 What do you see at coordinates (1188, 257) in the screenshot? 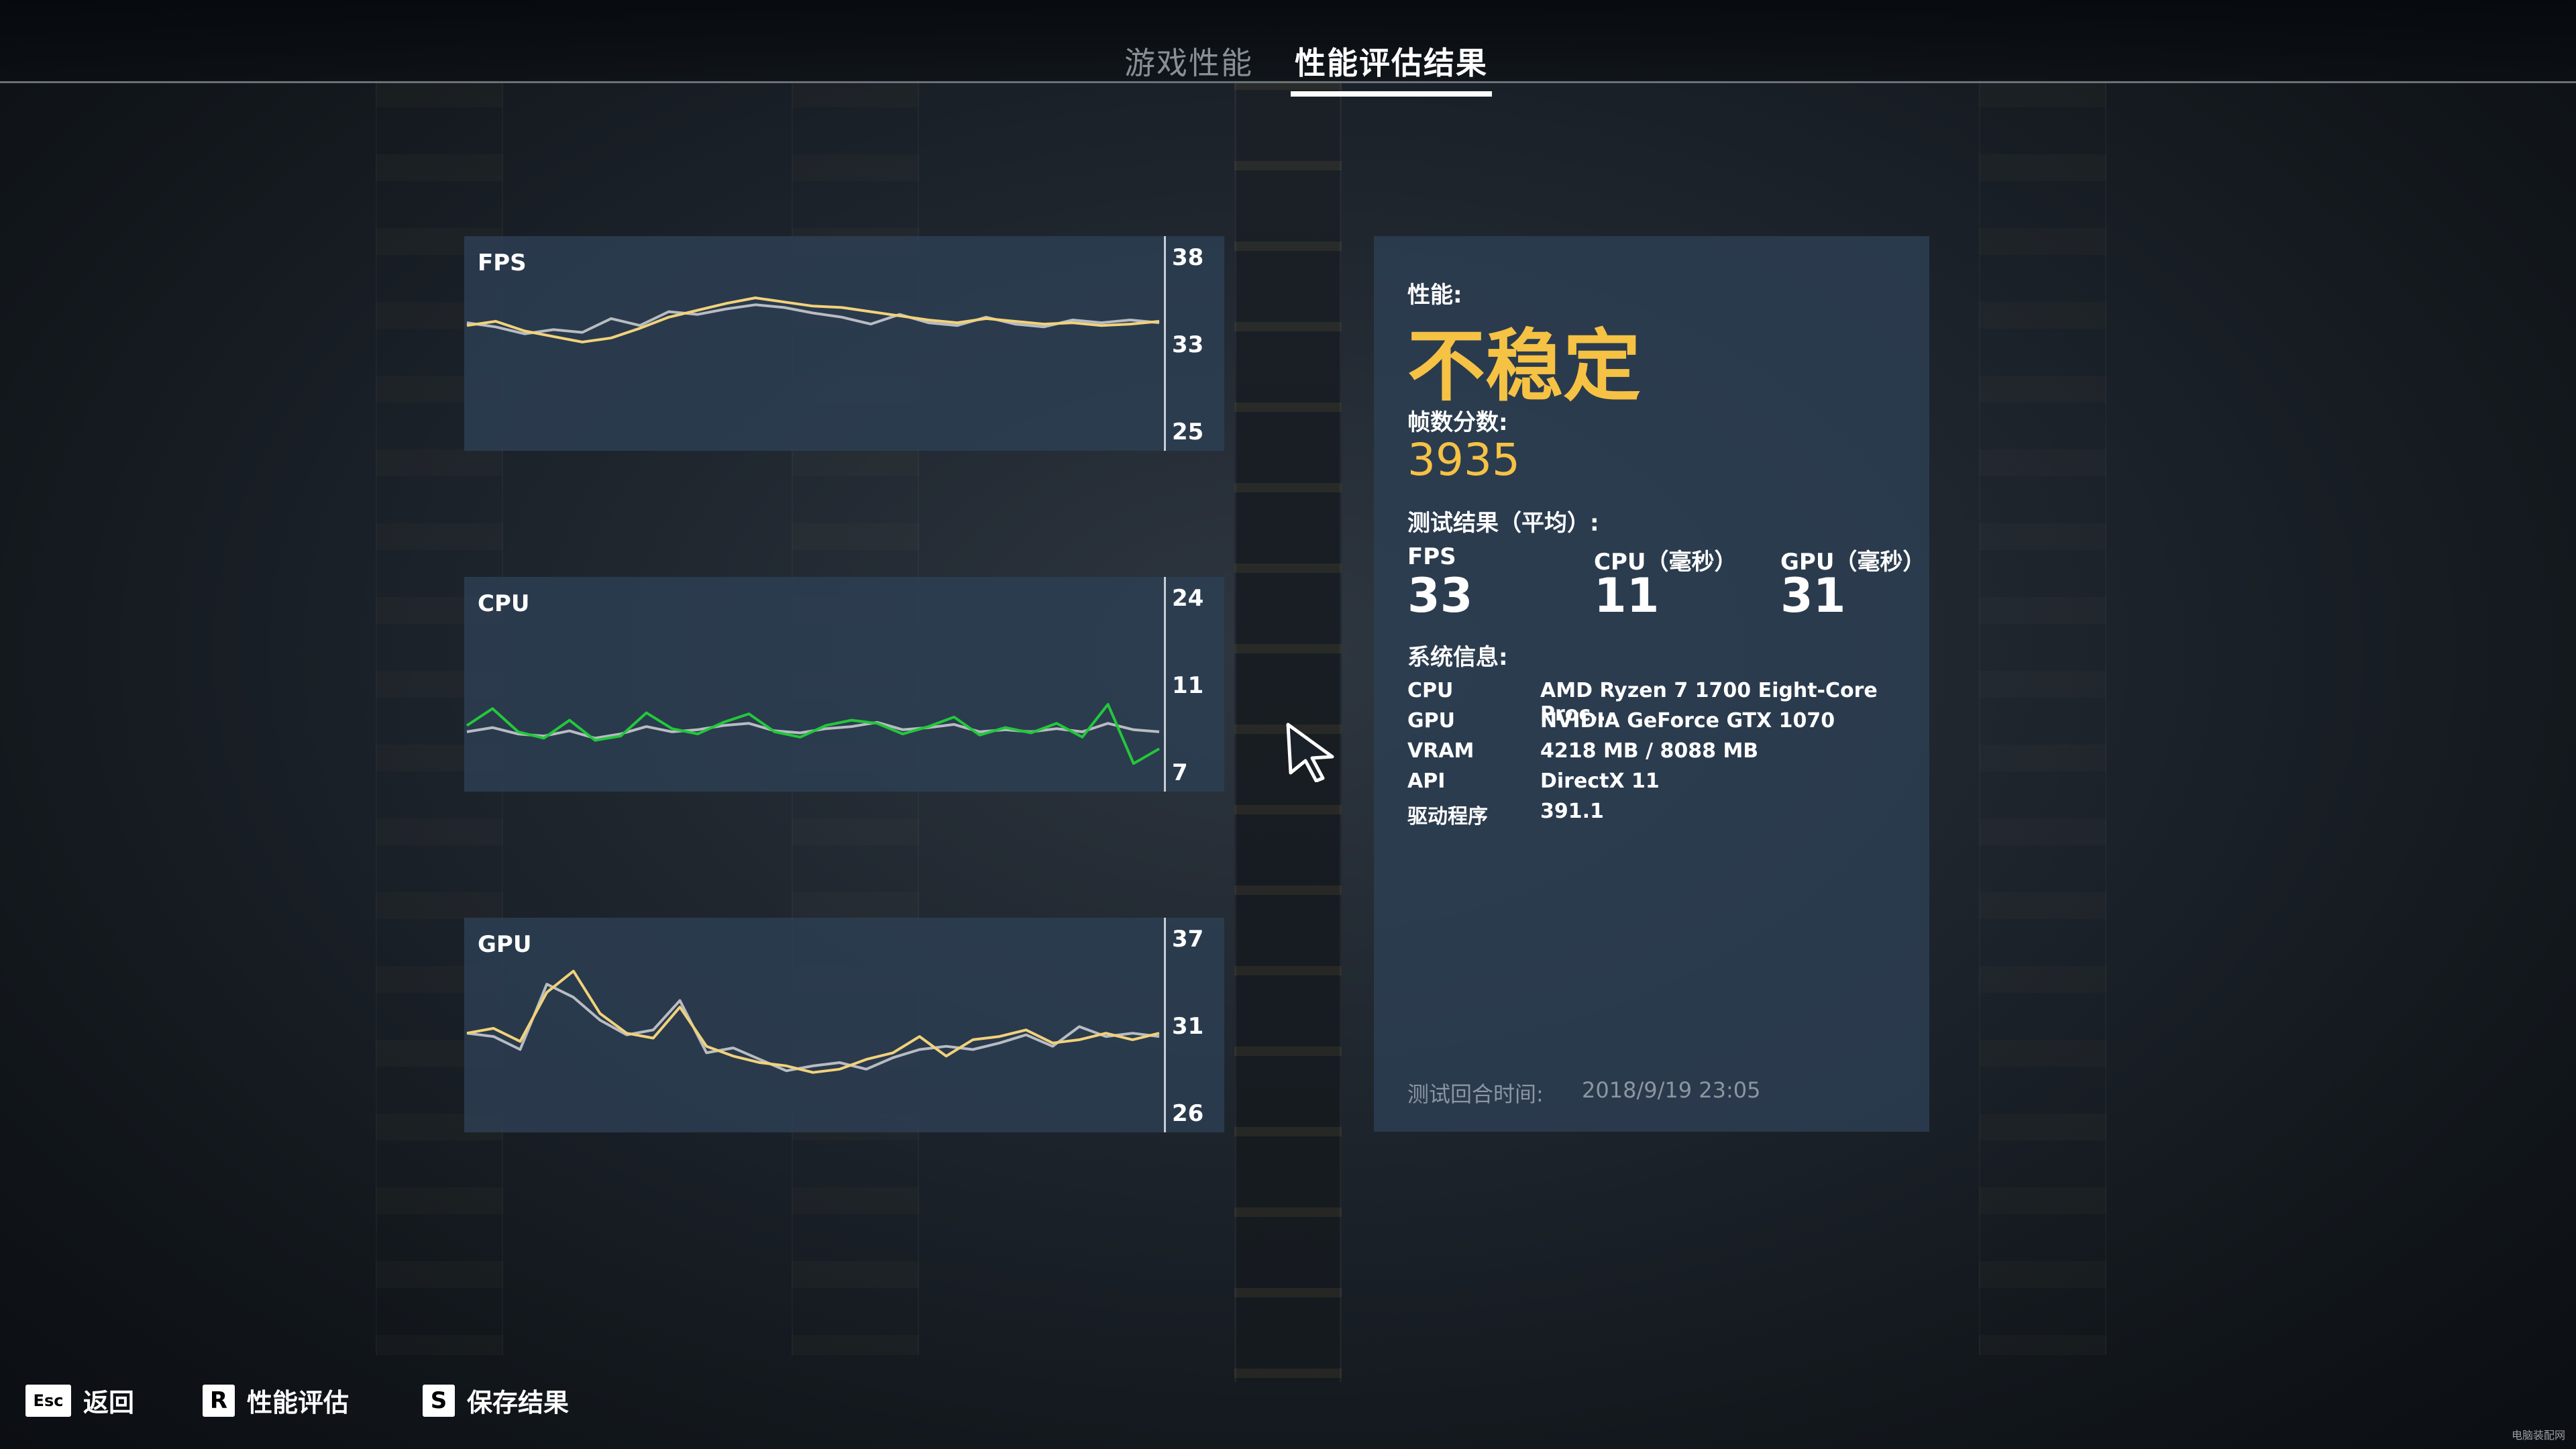
I see `fps-tick-top: 38` at bounding box center [1188, 257].